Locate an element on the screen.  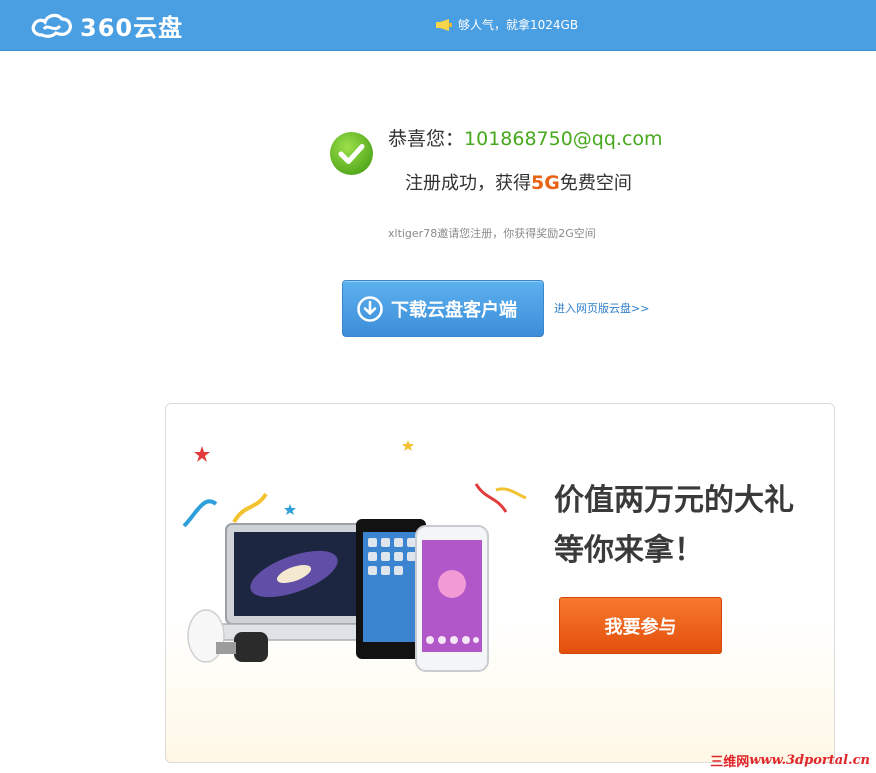
join-button: 我要参与 is located at coordinates (640, 625).